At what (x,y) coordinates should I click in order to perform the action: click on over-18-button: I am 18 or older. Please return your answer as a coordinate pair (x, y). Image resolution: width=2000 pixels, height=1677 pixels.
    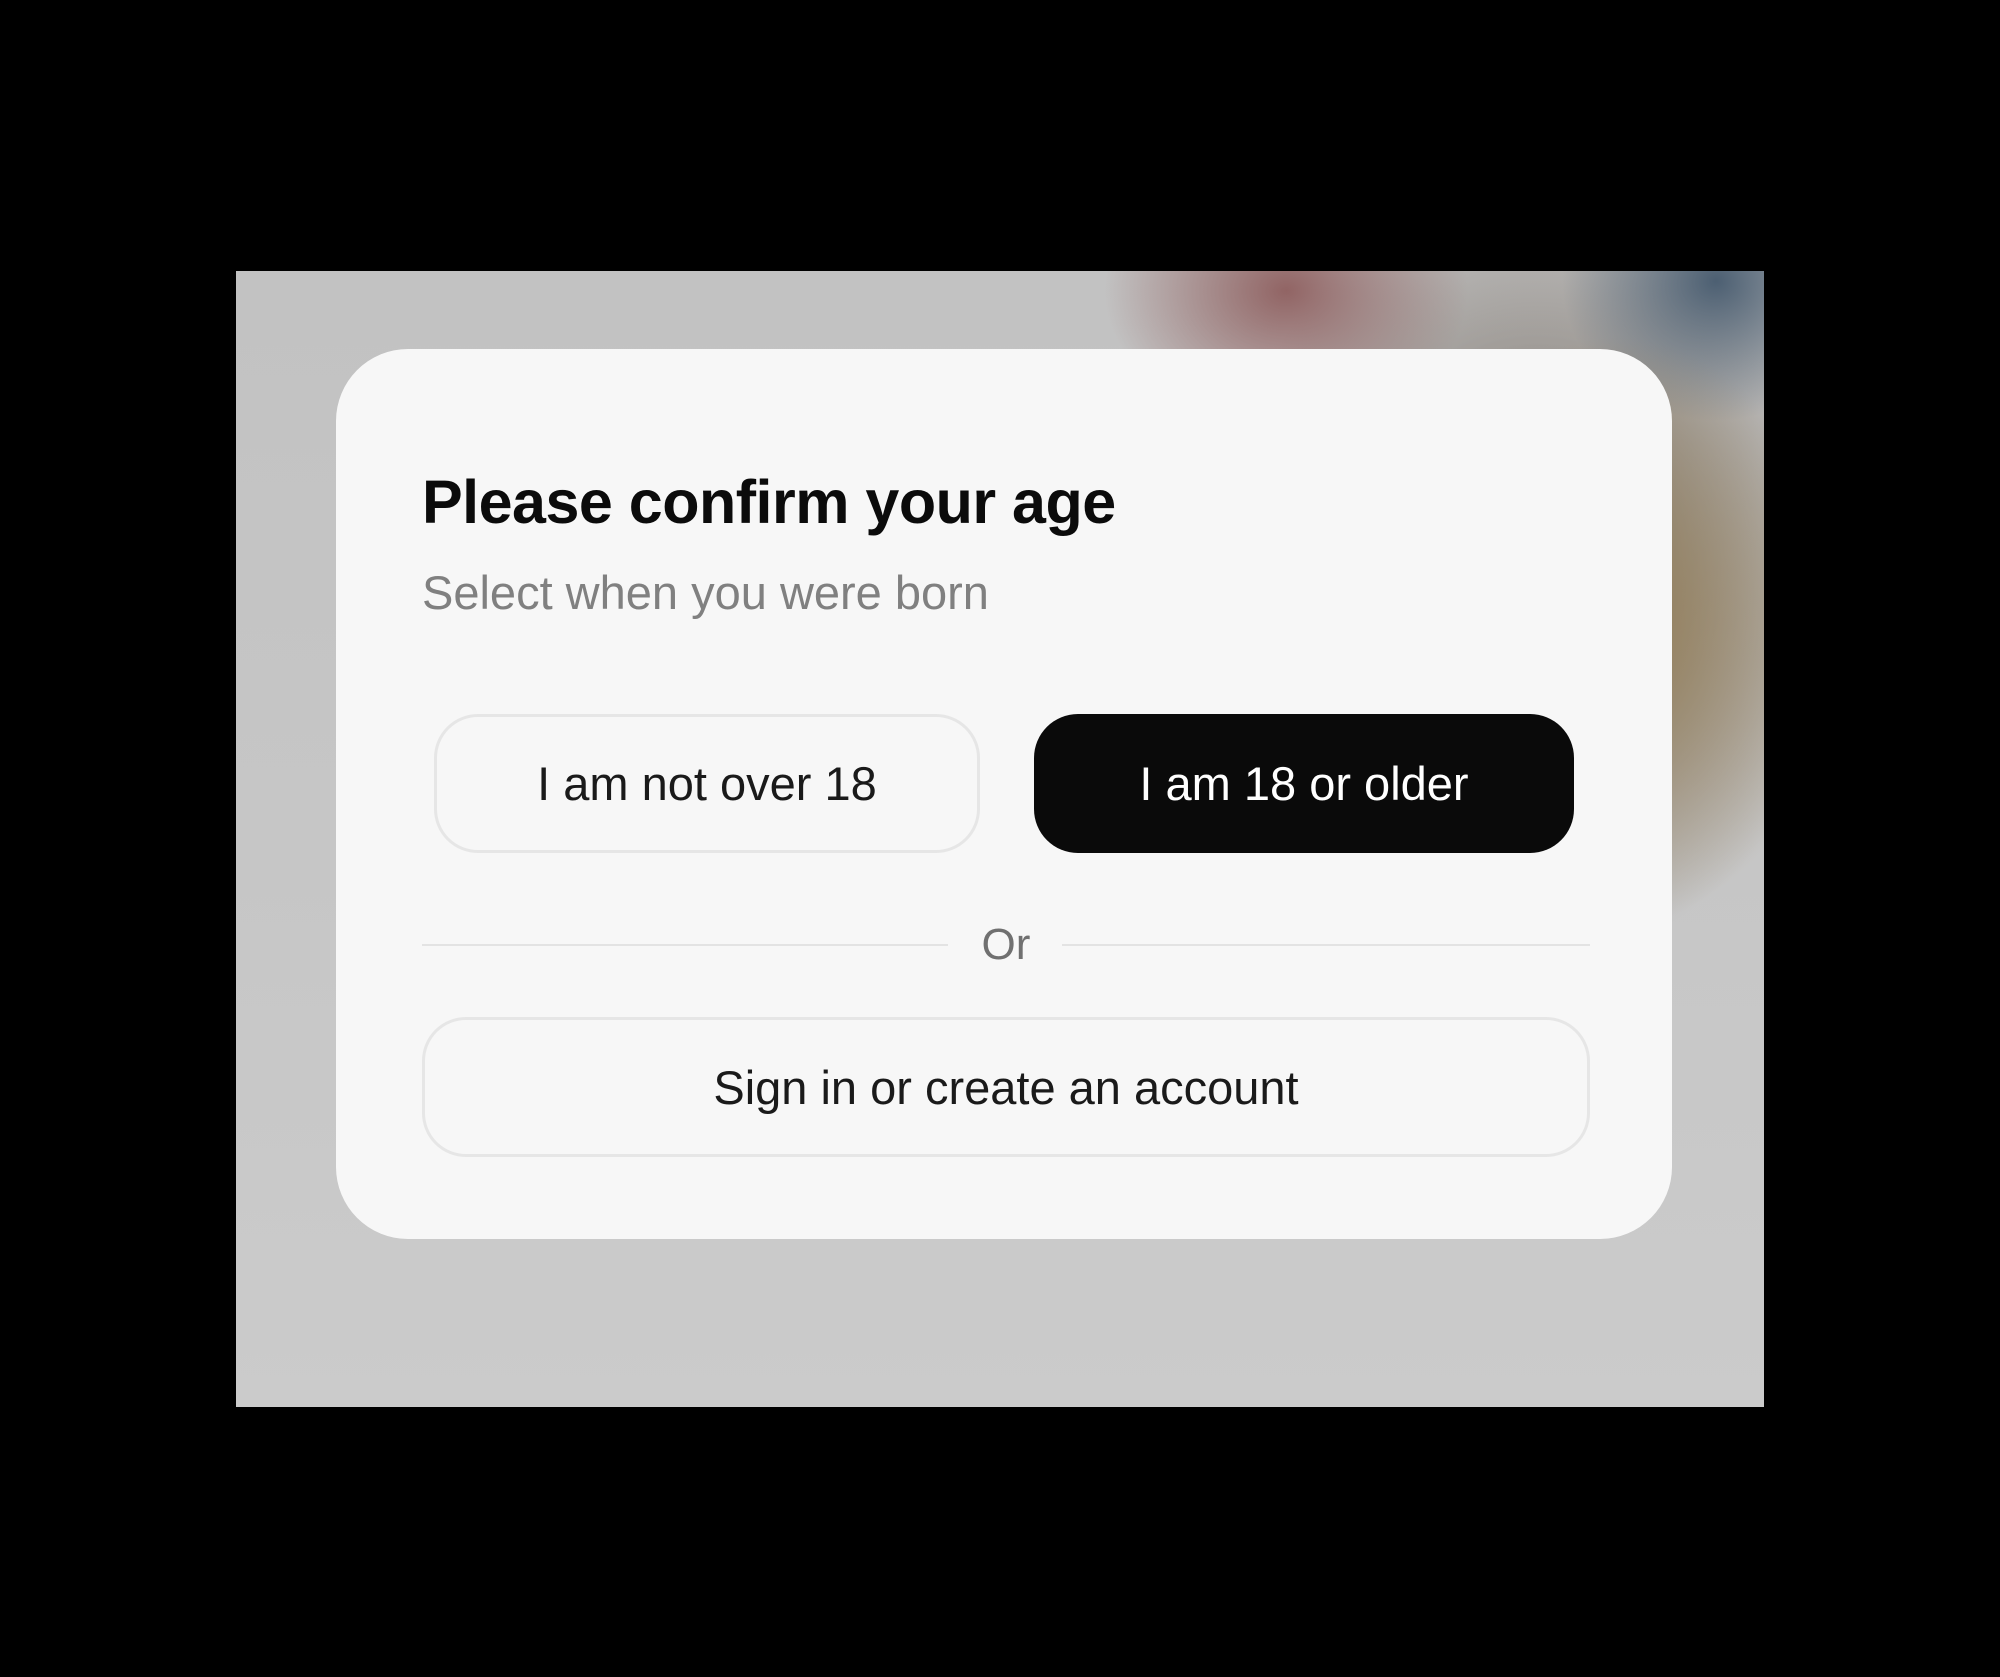
    Looking at the image, I should click on (1304, 783).